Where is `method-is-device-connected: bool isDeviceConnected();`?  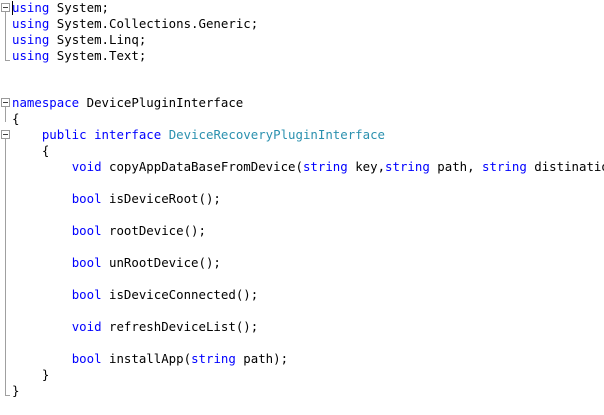 method-is-device-connected: bool isDeviceConnected(); is located at coordinates (165, 294).